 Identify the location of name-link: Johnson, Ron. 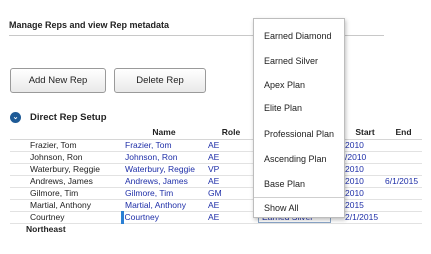
(164, 157).